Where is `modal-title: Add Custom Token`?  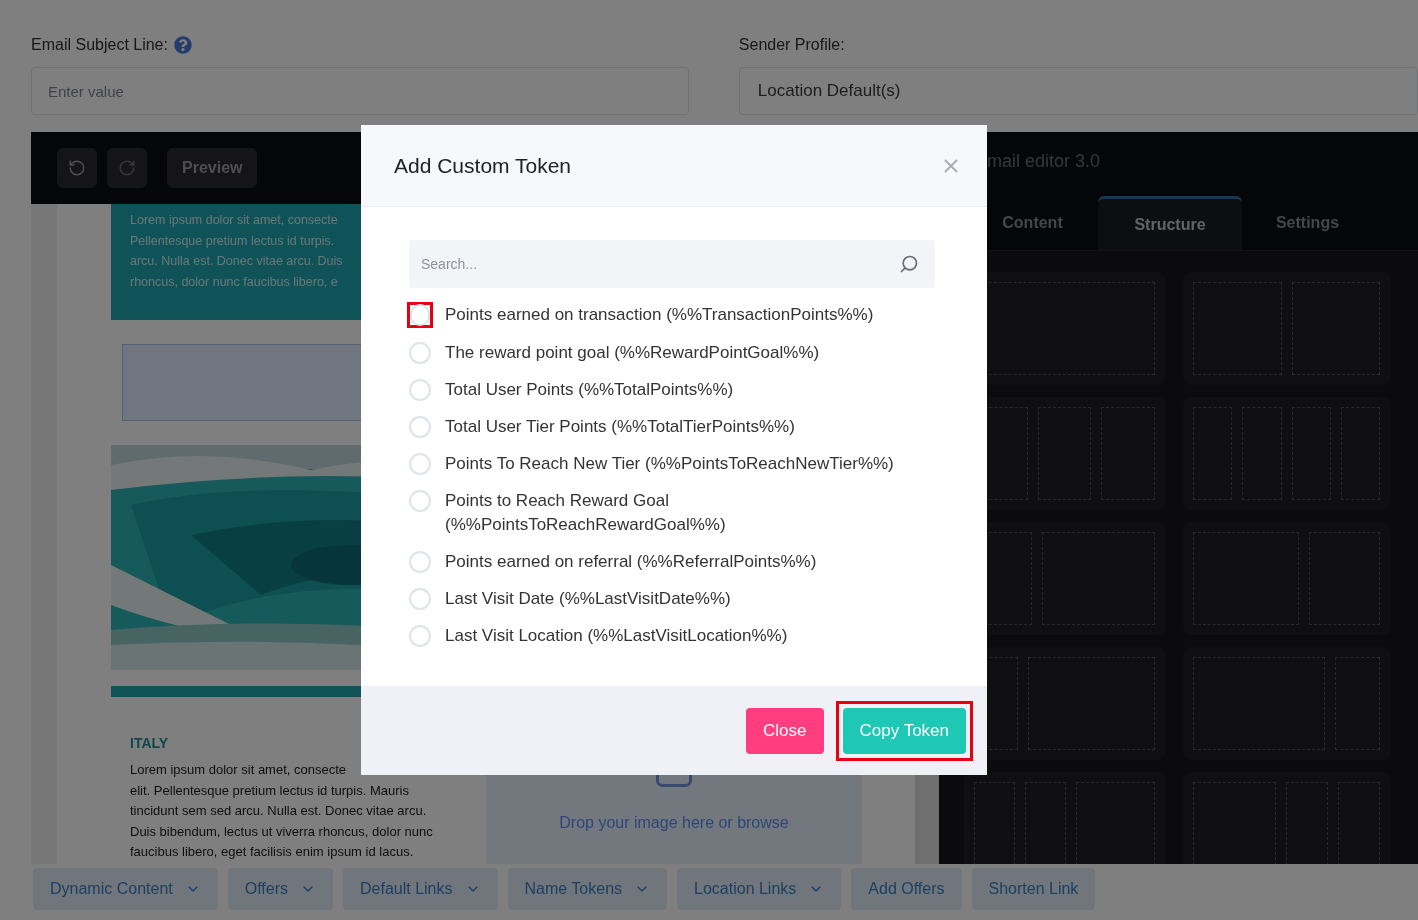 modal-title: Add Custom Token is located at coordinates (483, 165).